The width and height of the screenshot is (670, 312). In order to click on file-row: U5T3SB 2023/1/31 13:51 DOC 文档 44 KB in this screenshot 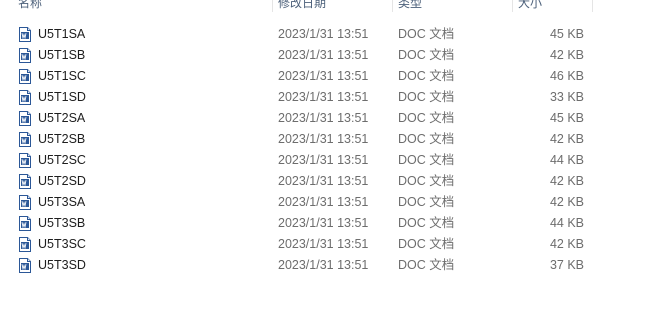, I will do `click(300, 223)`.